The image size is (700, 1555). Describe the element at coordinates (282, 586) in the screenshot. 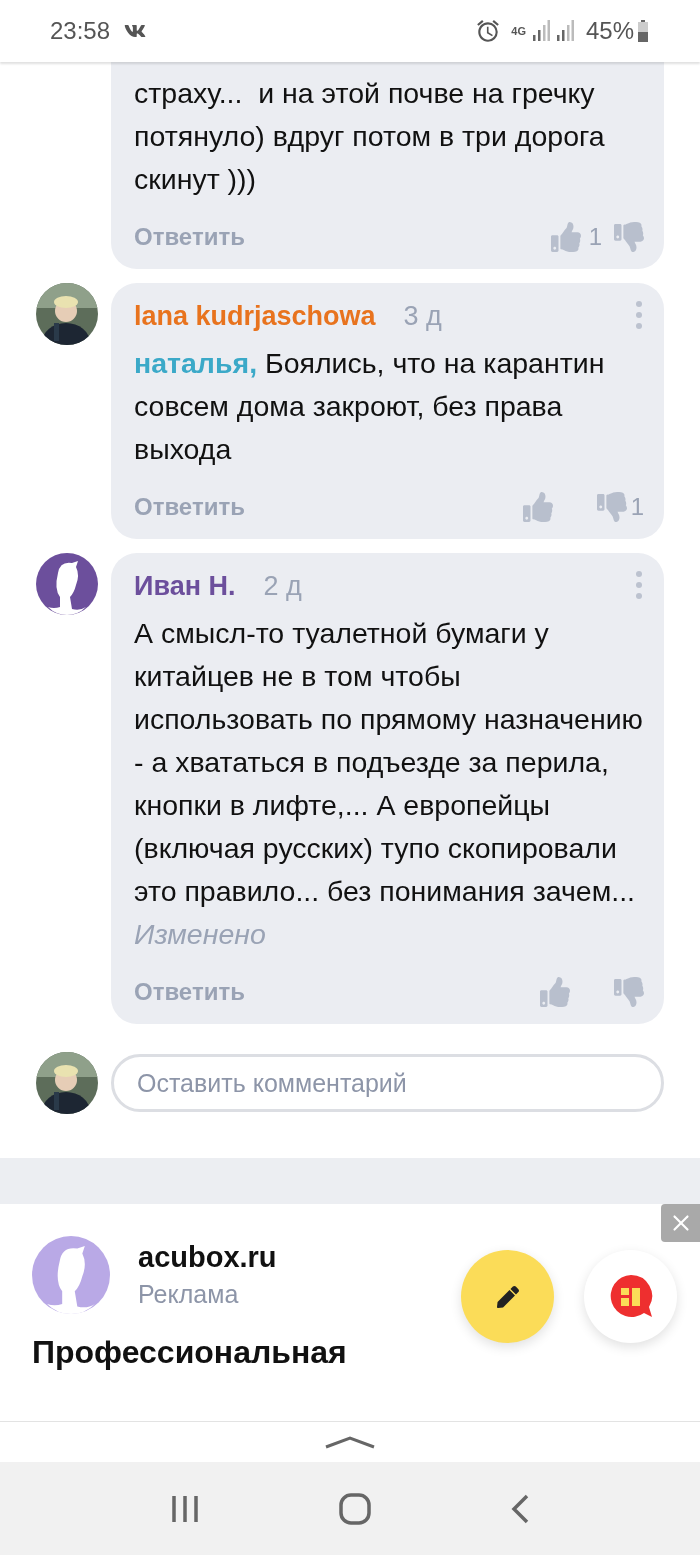

I see `comment-time: 2 д` at that location.